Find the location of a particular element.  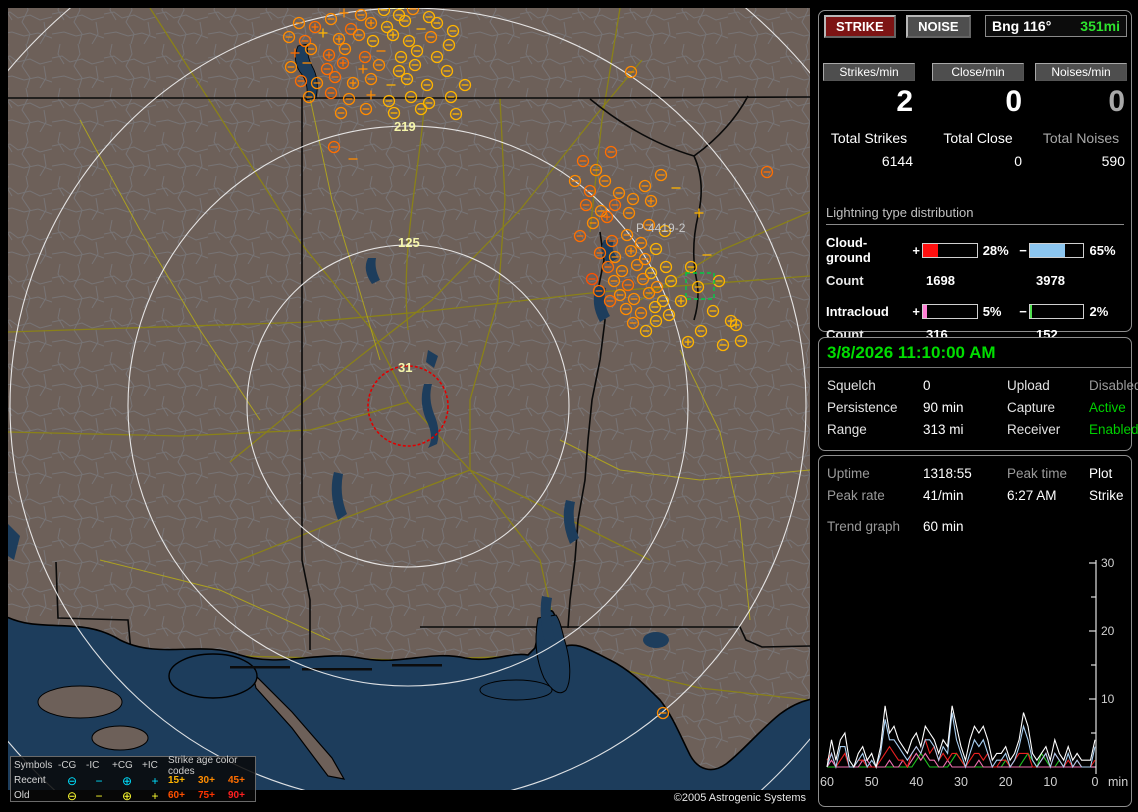

svg-text: min is located at coordinates (1118, 782).